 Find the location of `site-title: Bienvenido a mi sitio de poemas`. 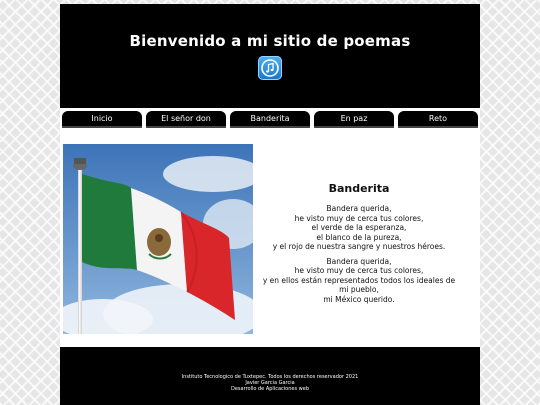

site-title: Bienvenido a mi sitio de poemas is located at coordinates (270, 41).